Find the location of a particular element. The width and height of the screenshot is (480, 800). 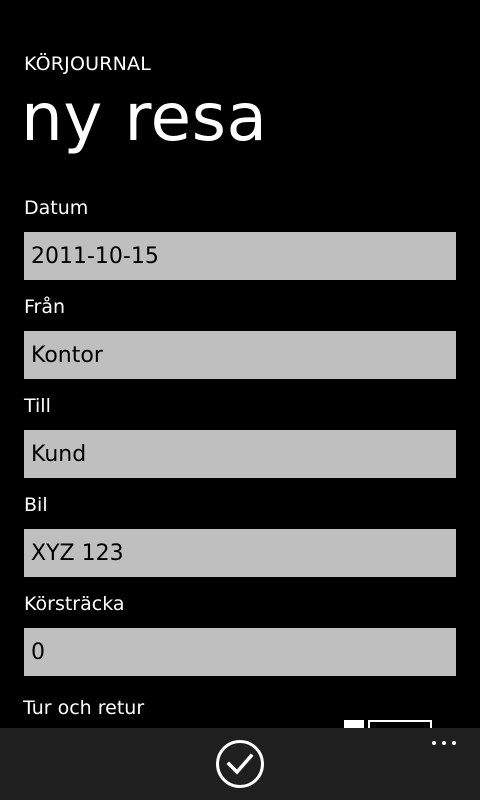

car-value: XYZ 123 is located at coordinates (77, 553).